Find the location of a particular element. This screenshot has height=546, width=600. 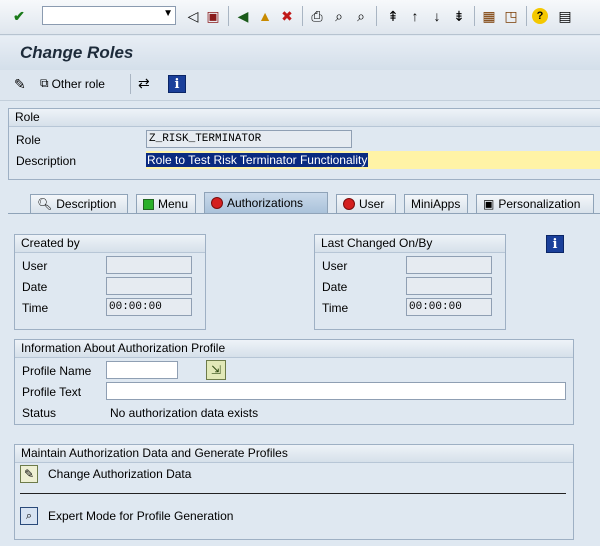

page-title: Change Roles is located at coordinates (77, 52).